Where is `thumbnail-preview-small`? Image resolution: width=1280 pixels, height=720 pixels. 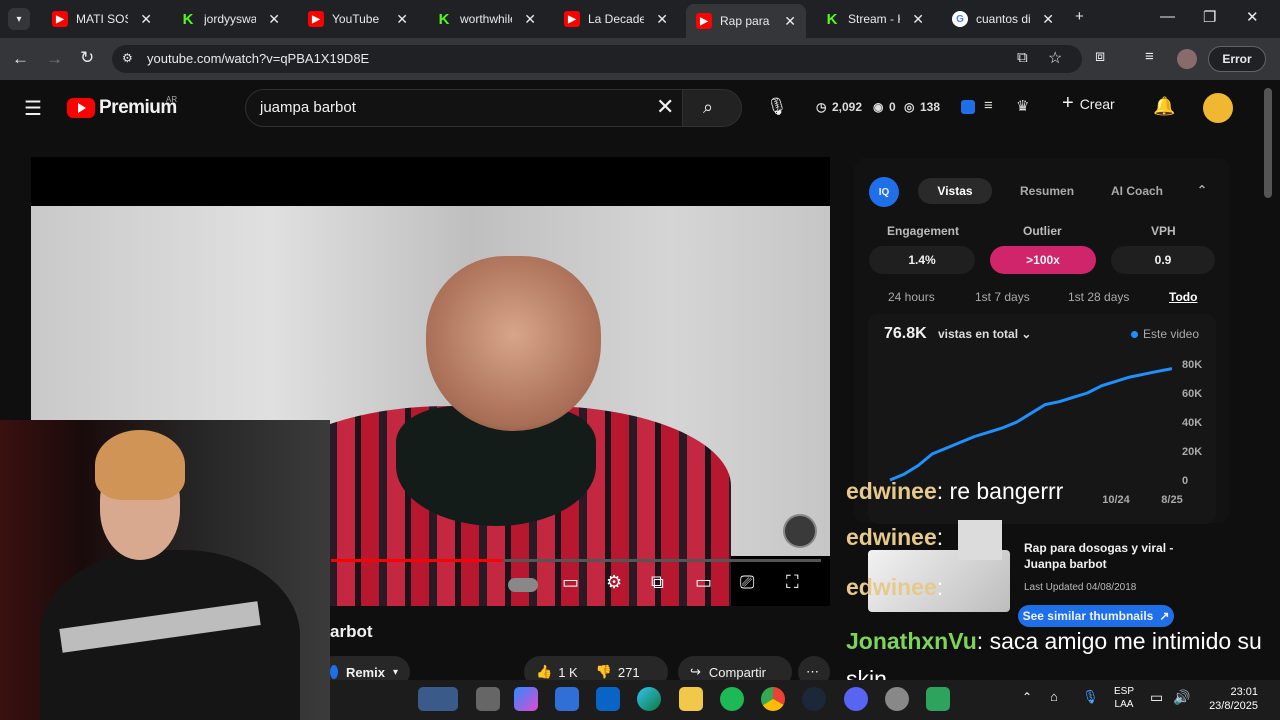 thumbnail-preview-small is located at coordinates (980, 540).